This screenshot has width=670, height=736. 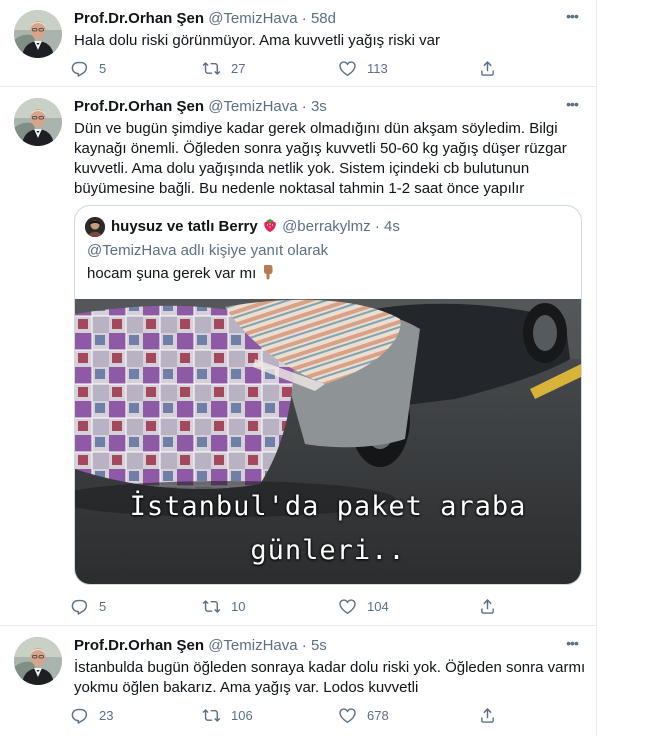 I want to click on retweet-count: 106, so click(x=242, y=715).